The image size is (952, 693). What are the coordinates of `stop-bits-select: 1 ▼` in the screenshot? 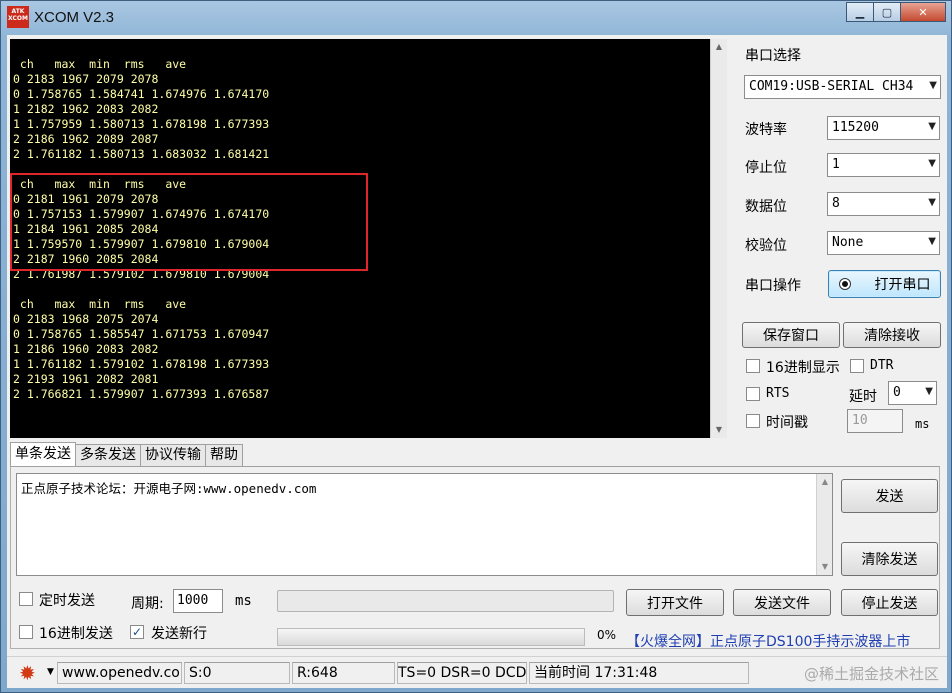 It's located at (883, 165).